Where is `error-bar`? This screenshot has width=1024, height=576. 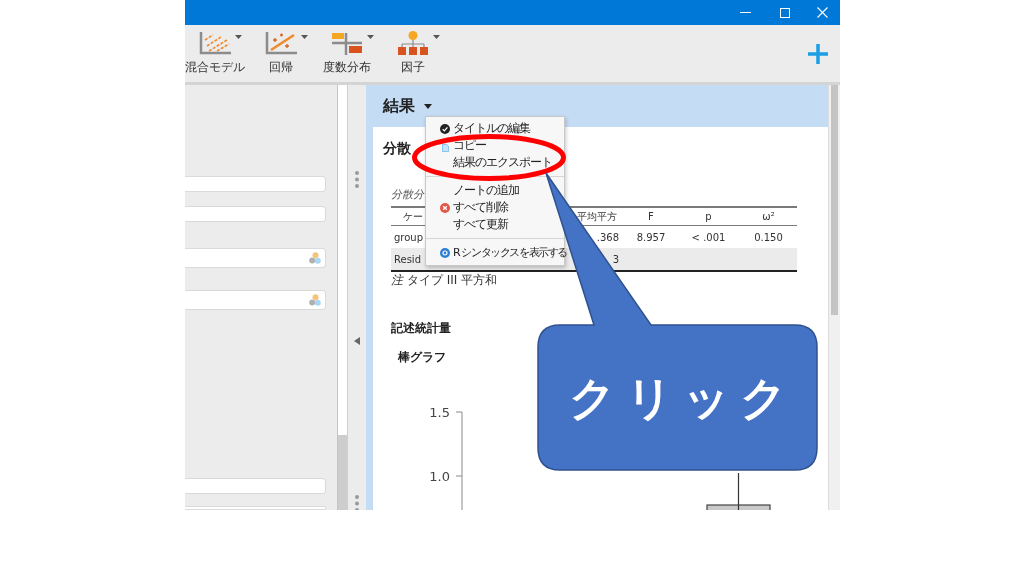
error-bar is located at coordinates (738, 491).